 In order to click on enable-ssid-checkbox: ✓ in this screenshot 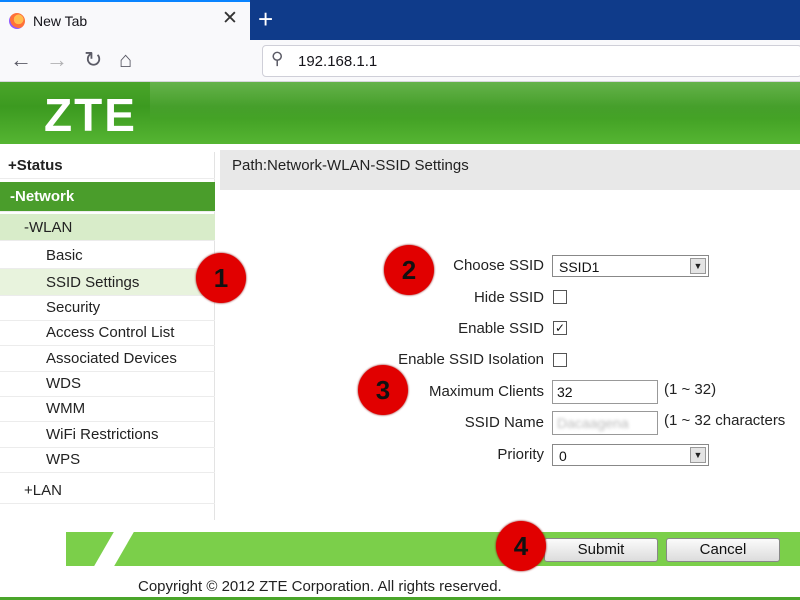, I will do `click(560, 328)`.